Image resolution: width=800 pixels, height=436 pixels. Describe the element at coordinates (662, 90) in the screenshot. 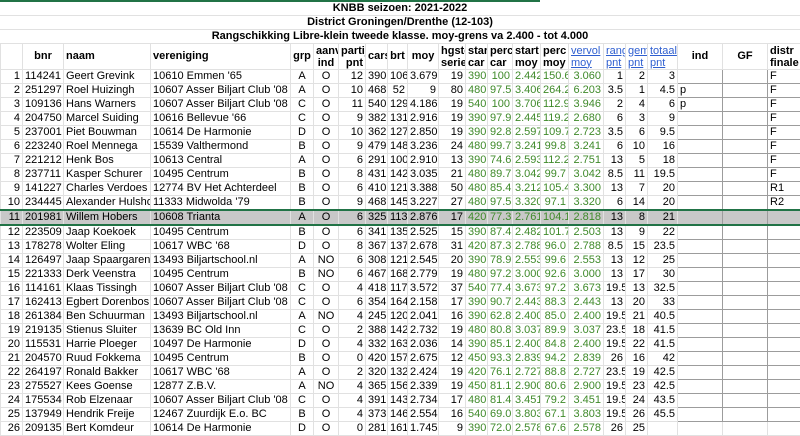

I see `cell-totaal-pnt: 4.5` at that location.